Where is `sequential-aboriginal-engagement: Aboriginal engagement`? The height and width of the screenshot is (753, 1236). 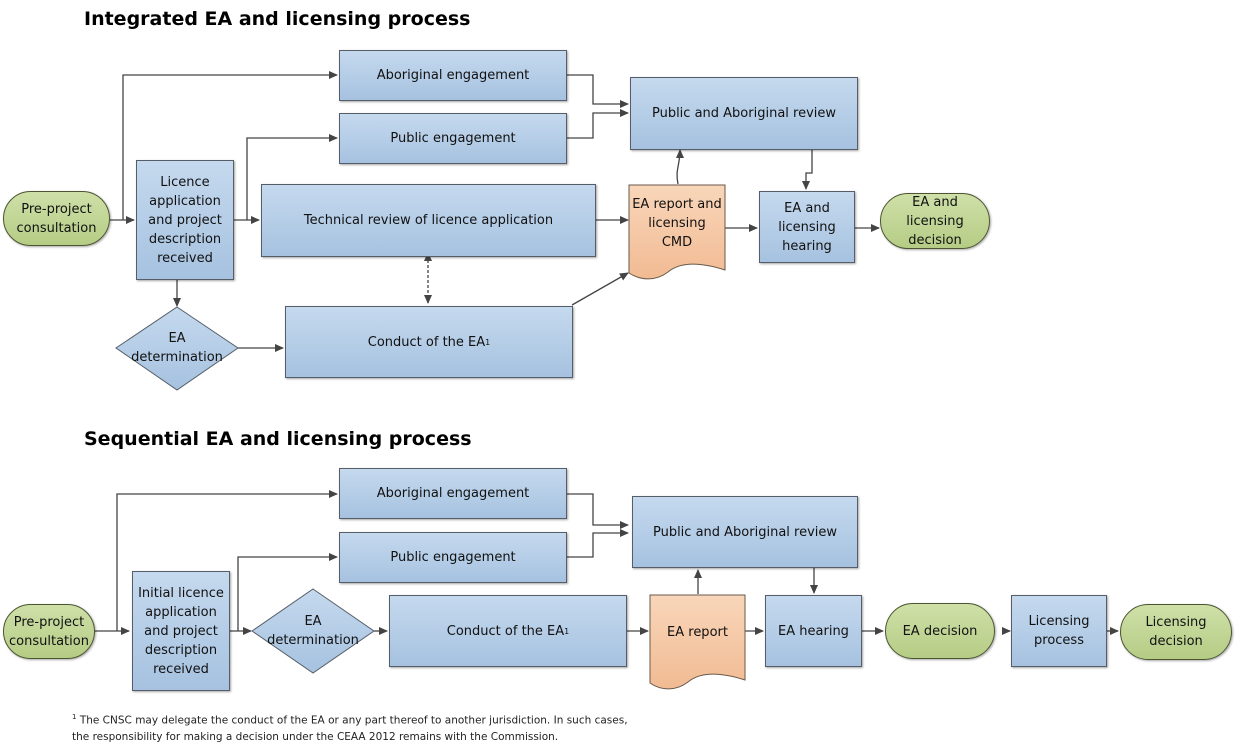 sequential-aboriginal-engagement: Aboriginal engagement is located at coordinates (453, 493).